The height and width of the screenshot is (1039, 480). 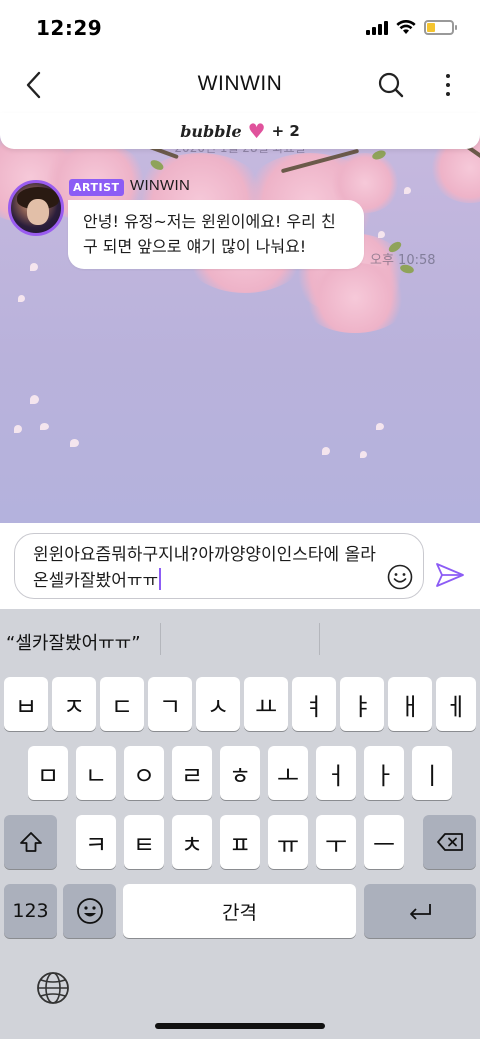 I want to click on key: ㅈ, so click(x=74, y=704).